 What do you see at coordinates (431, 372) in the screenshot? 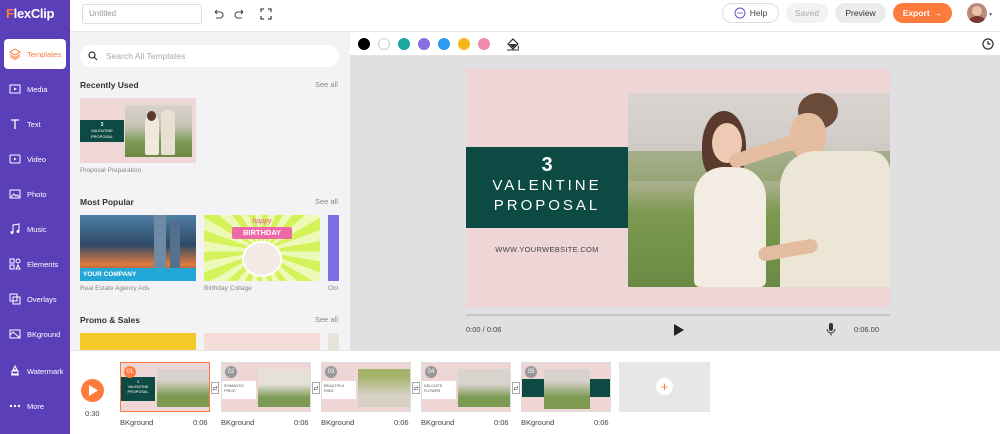
I see `clip-number: 04` at bounding box center [431, 372].